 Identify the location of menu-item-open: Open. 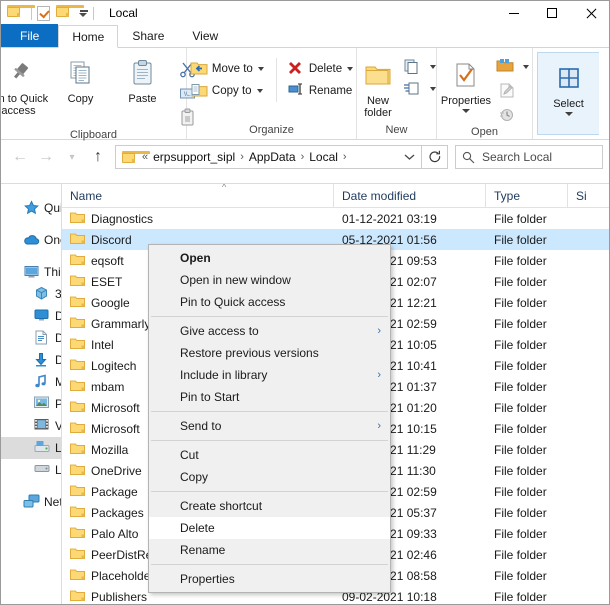
(269, 258).